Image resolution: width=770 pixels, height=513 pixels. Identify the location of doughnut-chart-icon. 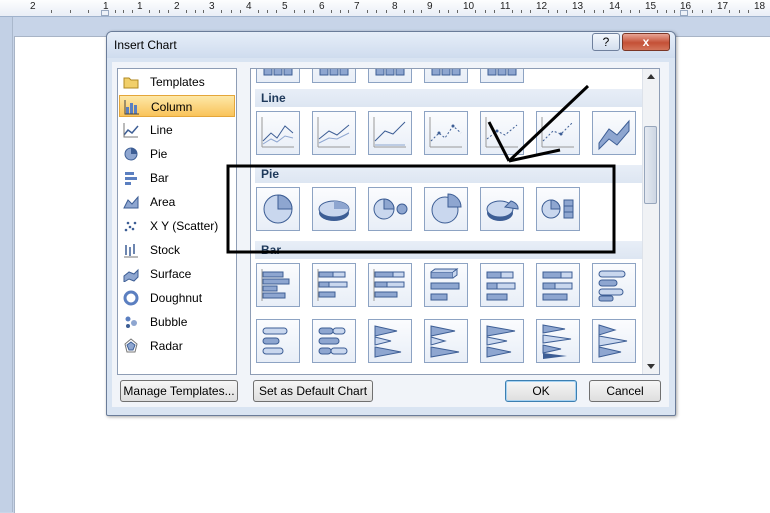
(131, 298).